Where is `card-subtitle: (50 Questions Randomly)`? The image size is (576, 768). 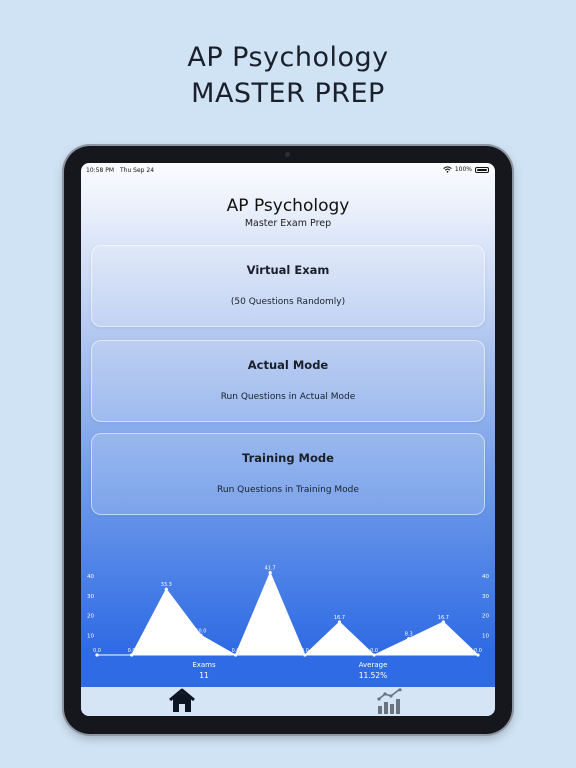
card-subtitle: (50 Questions Randomly) is located at coordinates (288, 302).